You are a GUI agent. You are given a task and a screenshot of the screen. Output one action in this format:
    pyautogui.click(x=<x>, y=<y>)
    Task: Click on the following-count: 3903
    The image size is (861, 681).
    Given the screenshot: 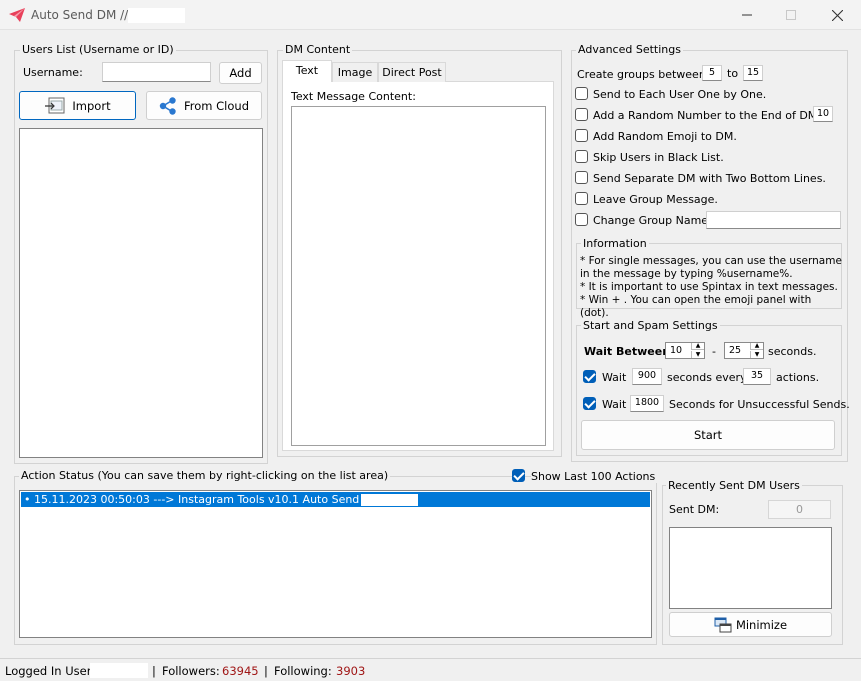 What is the action you would take?
    pyautogui.click(x=351, y=671)
    